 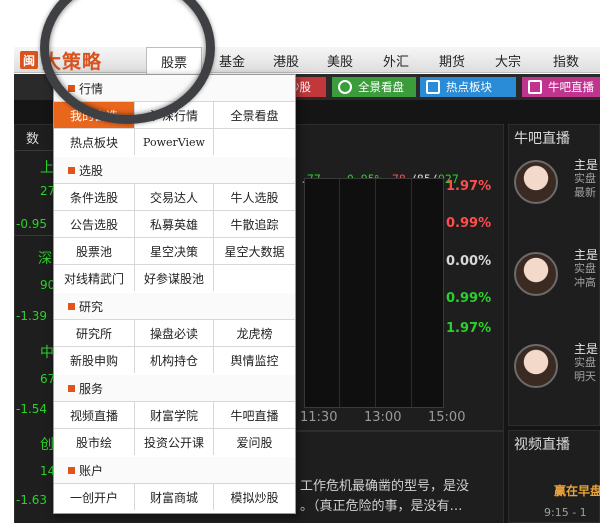 I want to click on menu-item: 投资公开课, so click(x=174, y=441).